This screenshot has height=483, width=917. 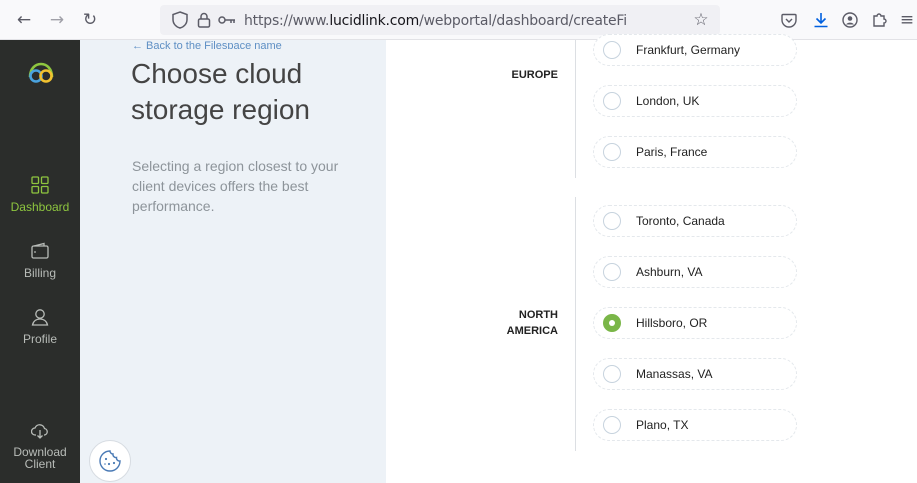 What do you see at coordinates (227, 20) in the screenshot?
I see `key-icon` at bounding box center [227, 20].